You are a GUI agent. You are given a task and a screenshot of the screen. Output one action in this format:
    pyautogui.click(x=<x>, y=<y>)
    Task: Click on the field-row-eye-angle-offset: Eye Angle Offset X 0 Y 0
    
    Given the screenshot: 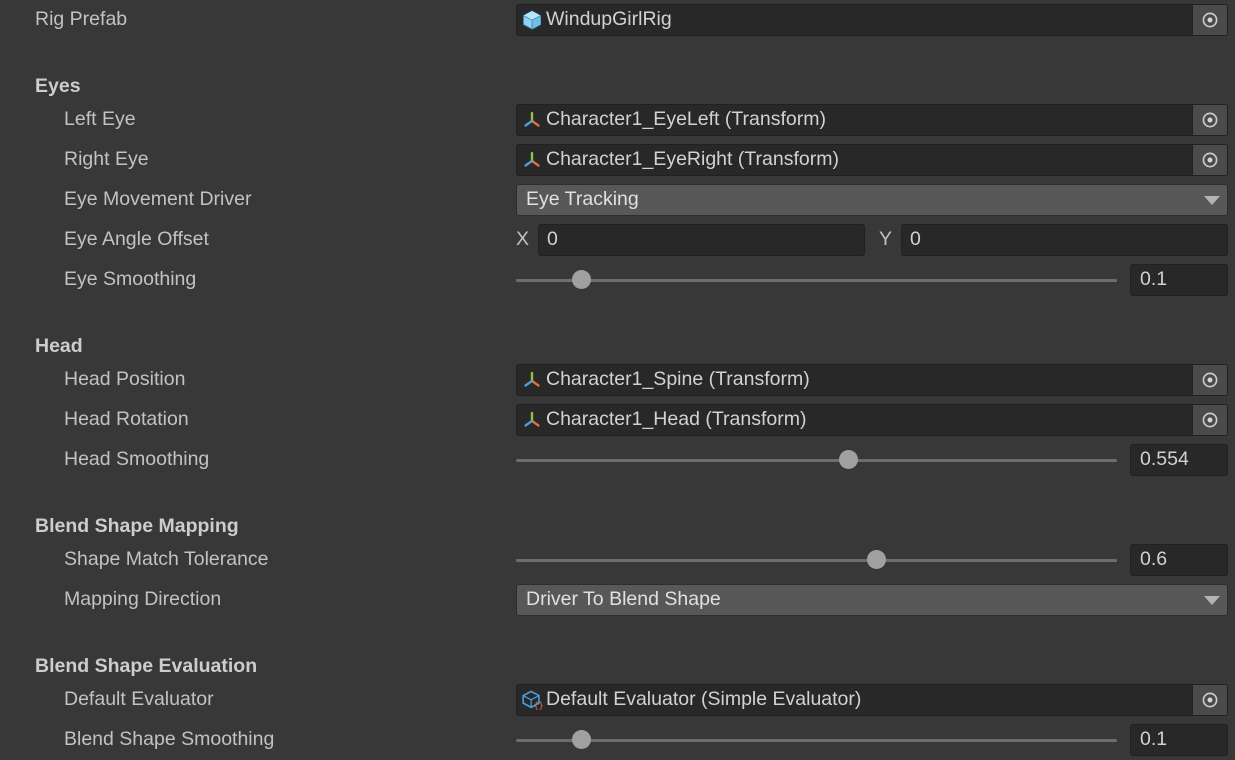 What is the action you would take?
    pyautogui.click(x=617, y=240)
    